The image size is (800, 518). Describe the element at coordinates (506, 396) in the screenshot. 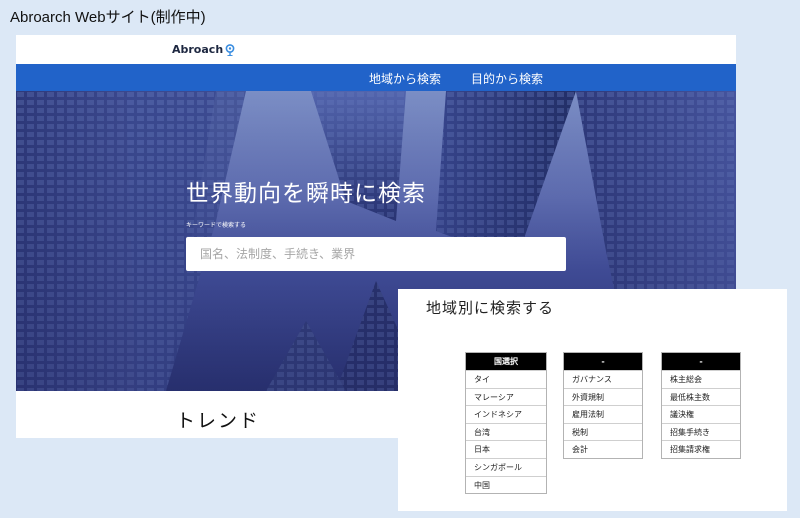

I see `dropdown-option: マレーシア` at that location.